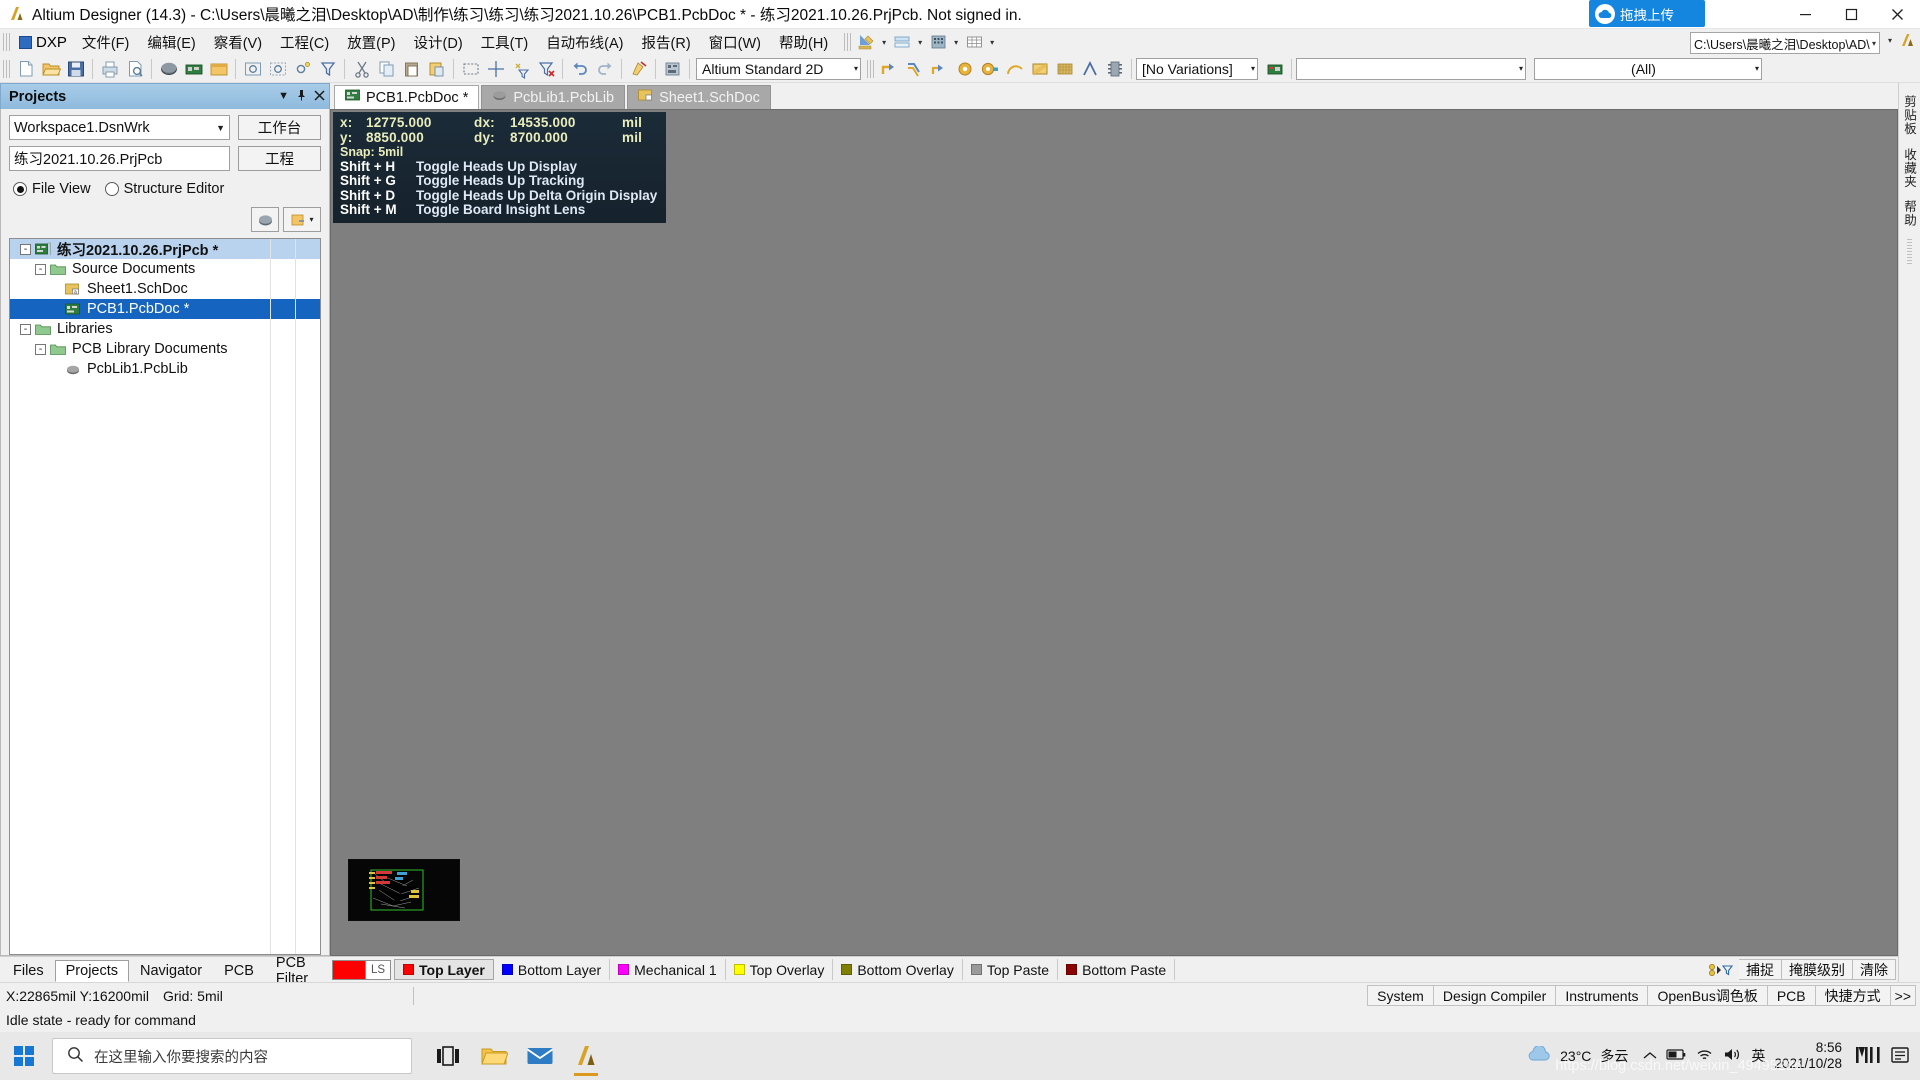 This screenshot has width=1920, height=1080. What do you see at coordinates (297, 971) in the screenshot?
I see `tab-pcb-filter: PCB Filter` at bounding box center [297, 971].